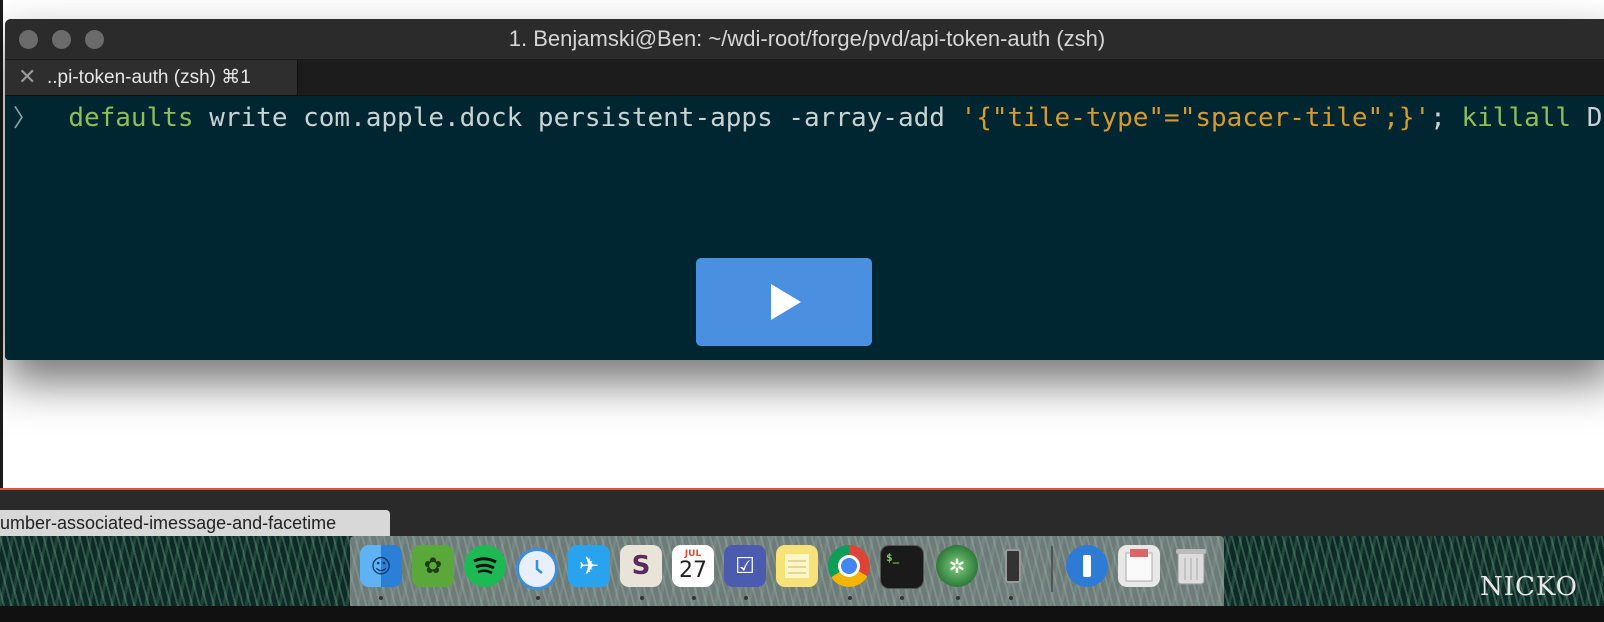 The width and height of the screenshot is (1604, 622). I want to click on terminal-tab-label: ..pi-token-auth (zsh) ⌘1, so click(149, 77).